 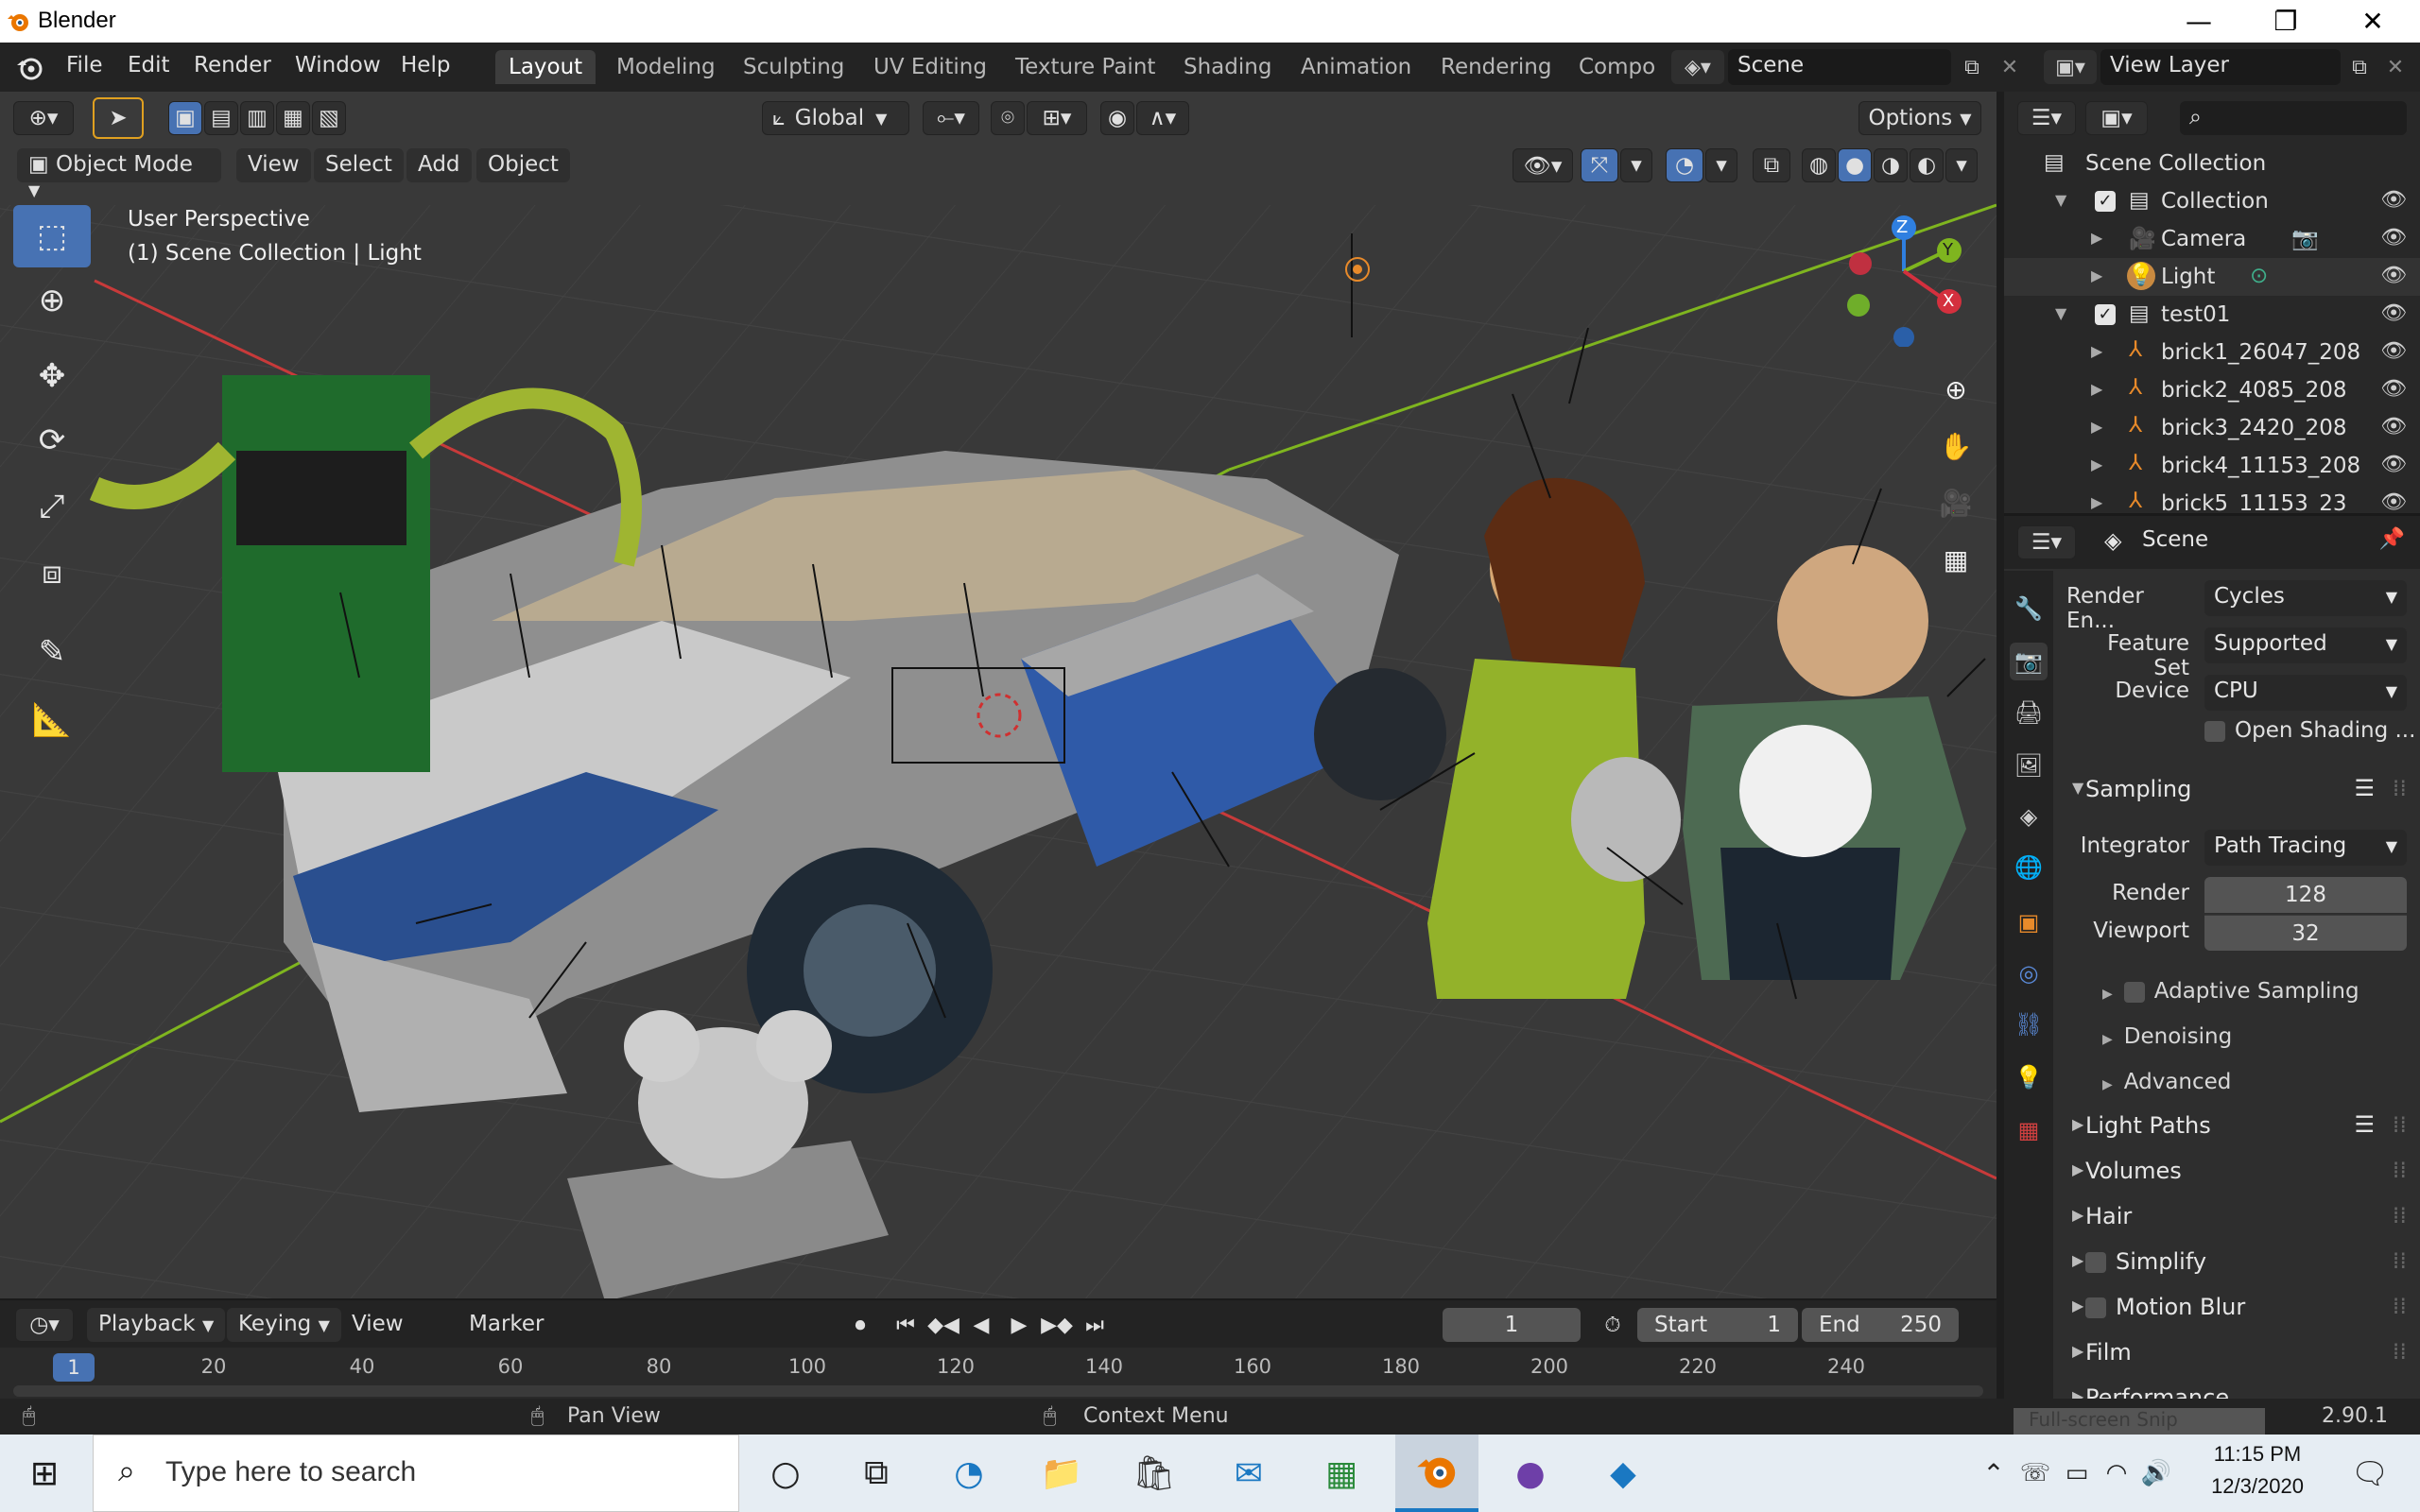 What do you see at coordinates (2236, 1216) in the screenshot?
I see `hair-panel-header: ▶ Hair ⁞⁞` at bounding box center [2236, 1216].